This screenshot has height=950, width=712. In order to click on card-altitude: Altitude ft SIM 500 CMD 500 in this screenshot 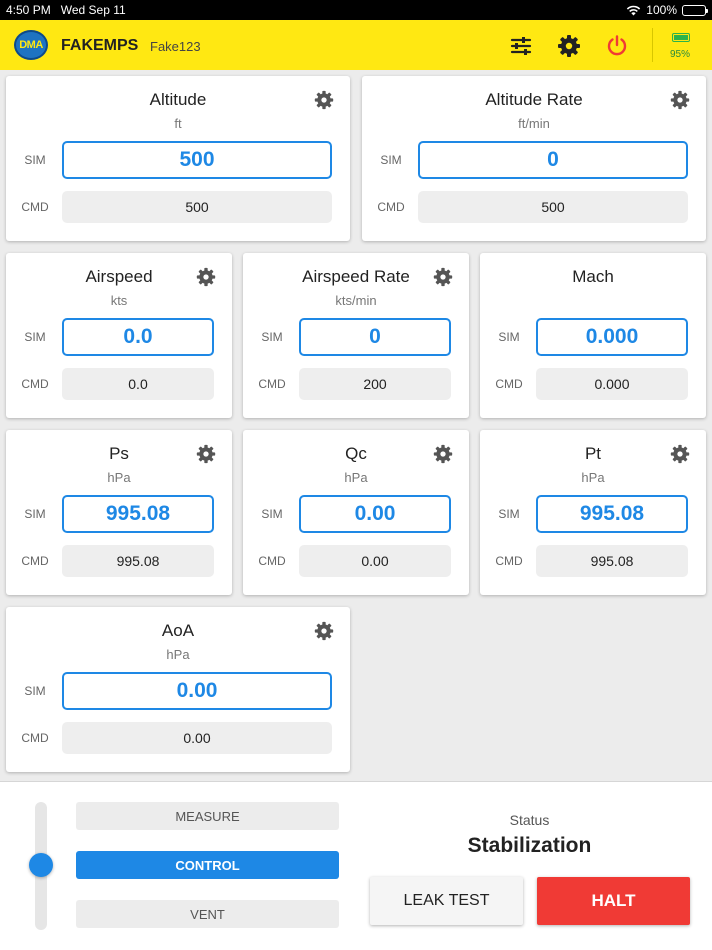, I will do `click(178, 158)`.